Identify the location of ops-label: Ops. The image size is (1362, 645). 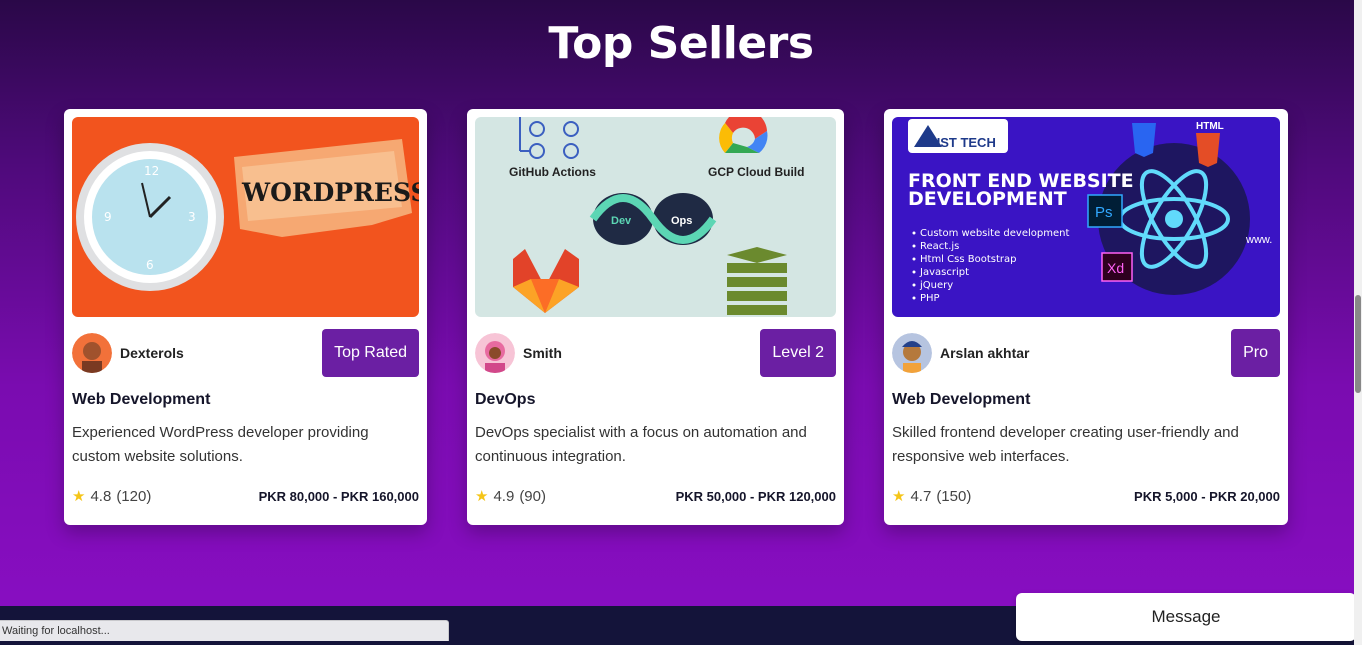
(681, 221).